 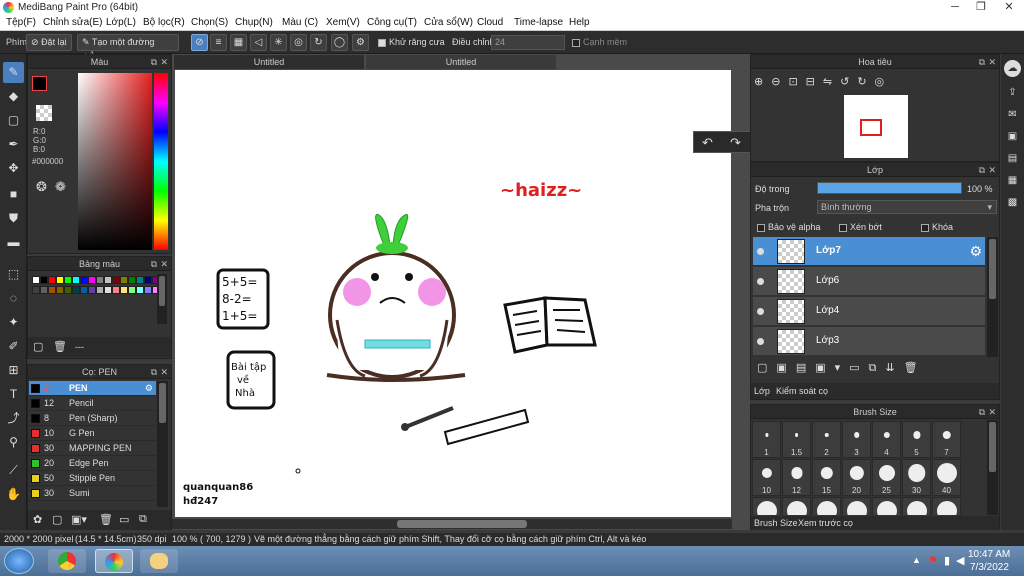 I want to click on tray-security-icon: ⚑, so click(x=933, y=560).